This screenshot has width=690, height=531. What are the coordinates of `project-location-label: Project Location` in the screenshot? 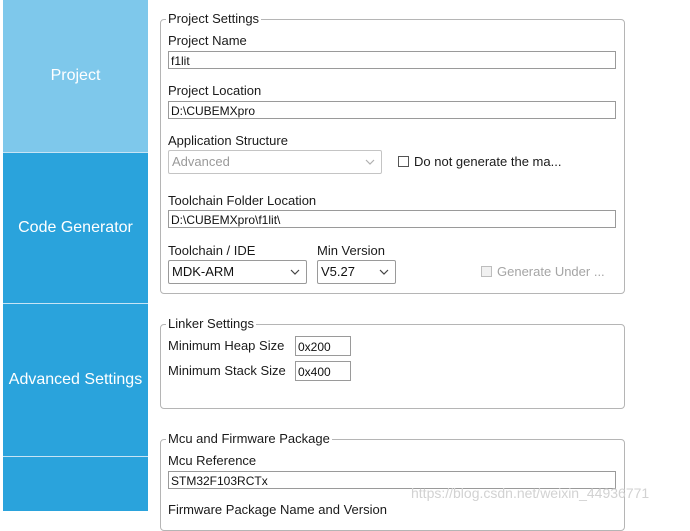 It's located at (215, 90).